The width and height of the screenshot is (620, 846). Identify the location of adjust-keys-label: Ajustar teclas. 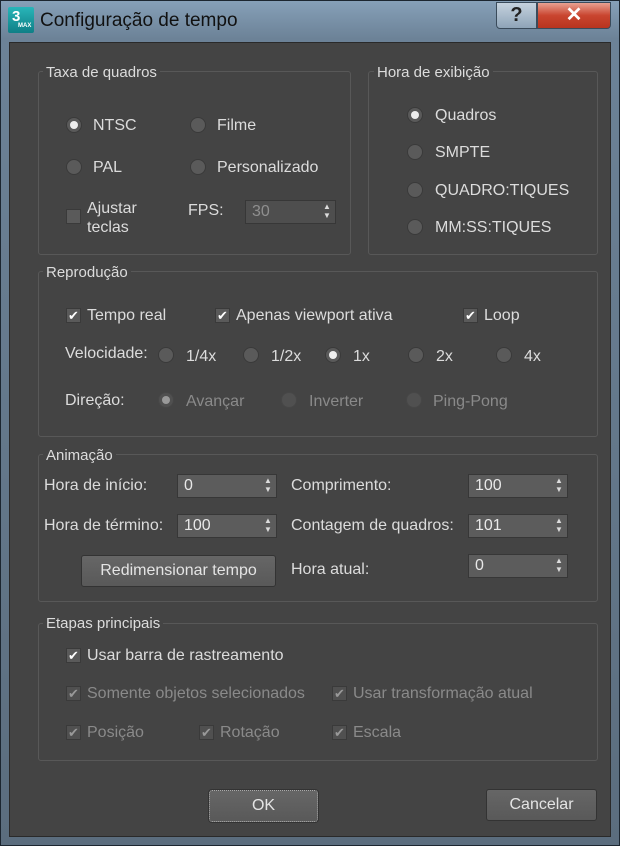
(112, 218).